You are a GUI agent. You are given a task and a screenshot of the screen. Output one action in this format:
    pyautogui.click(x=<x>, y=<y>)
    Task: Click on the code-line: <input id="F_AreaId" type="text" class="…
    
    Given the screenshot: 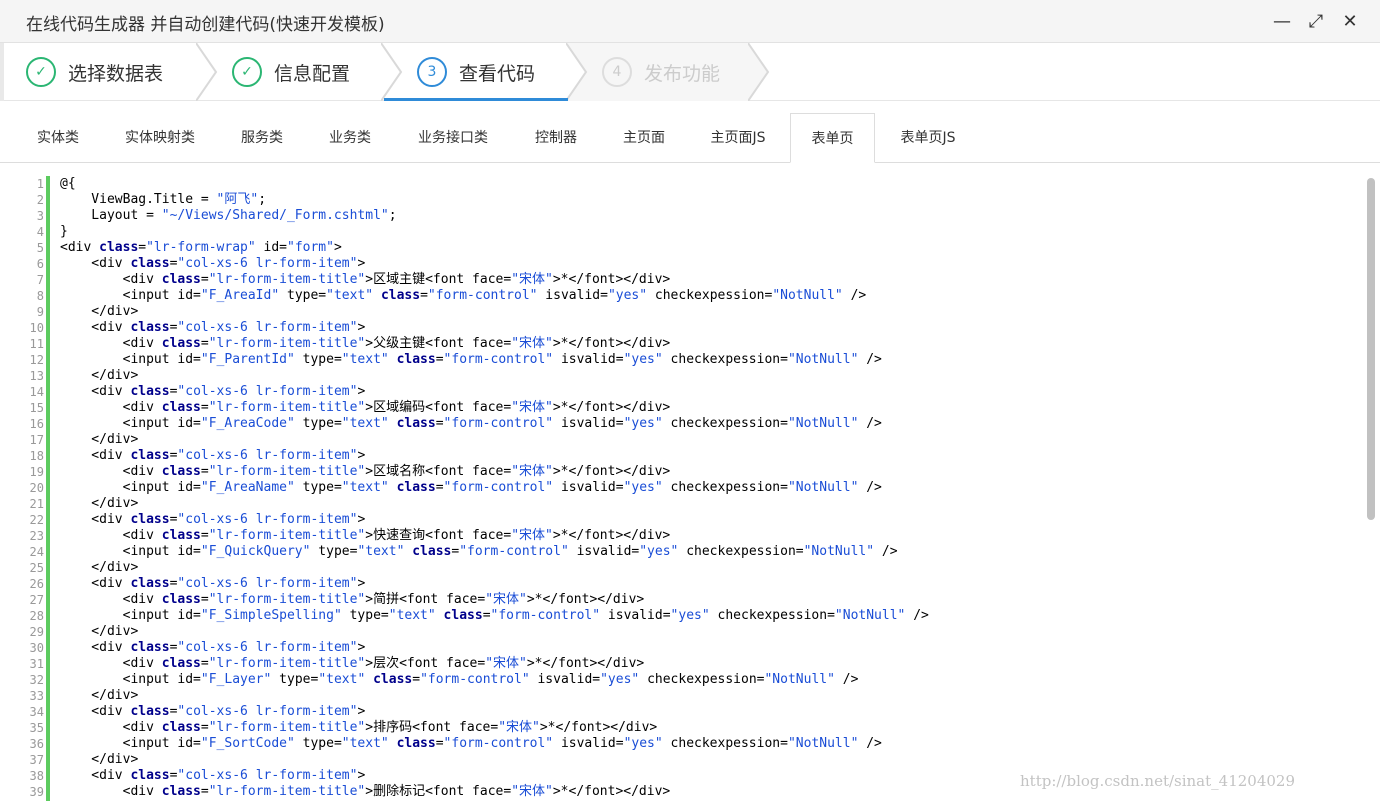 What is the action you would take?
    pyautogui.click(x=494, y=296)
    